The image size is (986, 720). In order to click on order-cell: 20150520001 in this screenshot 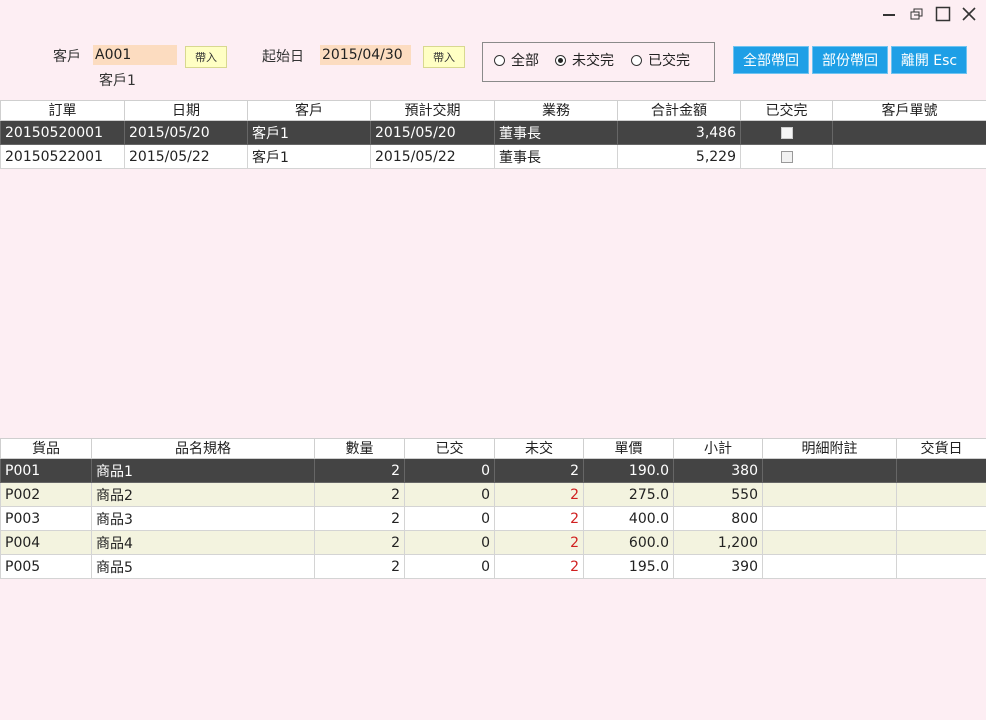, I will do `click(62, 132)`.